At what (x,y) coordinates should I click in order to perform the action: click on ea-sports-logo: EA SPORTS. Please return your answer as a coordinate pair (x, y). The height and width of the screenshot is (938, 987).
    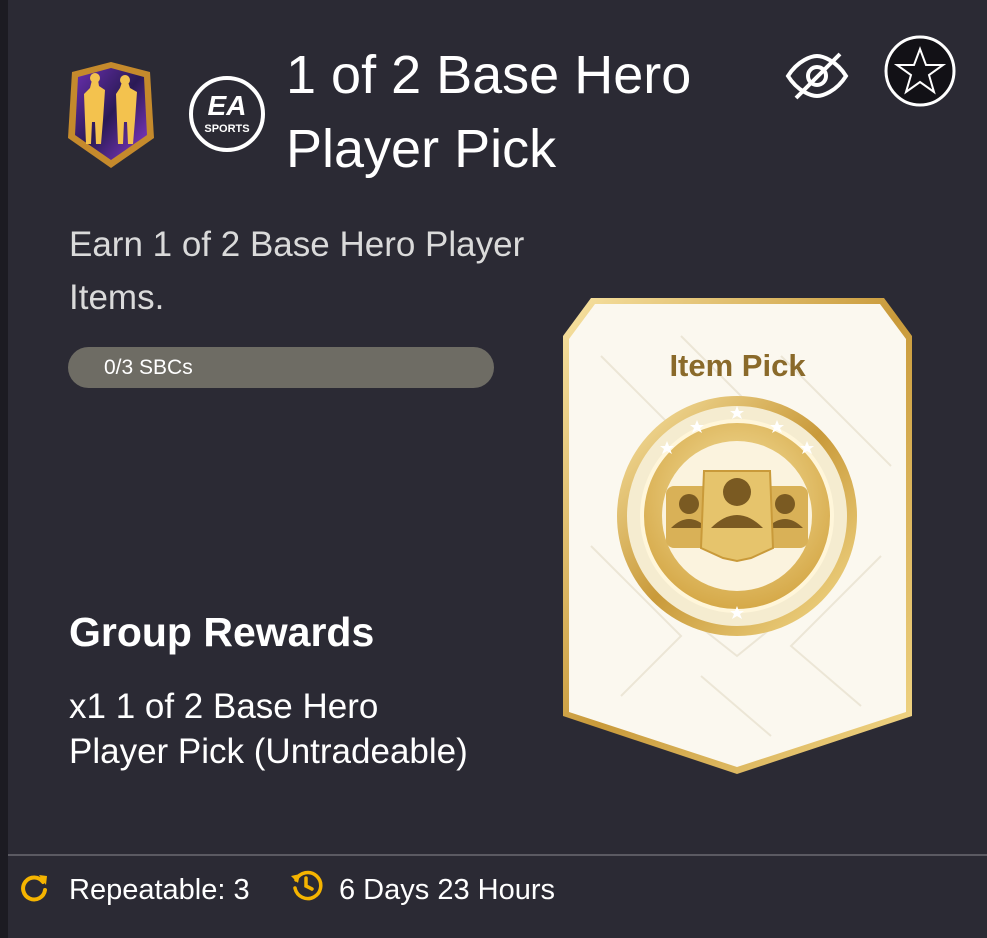
    Looking at the image, I should click on (227, 114).